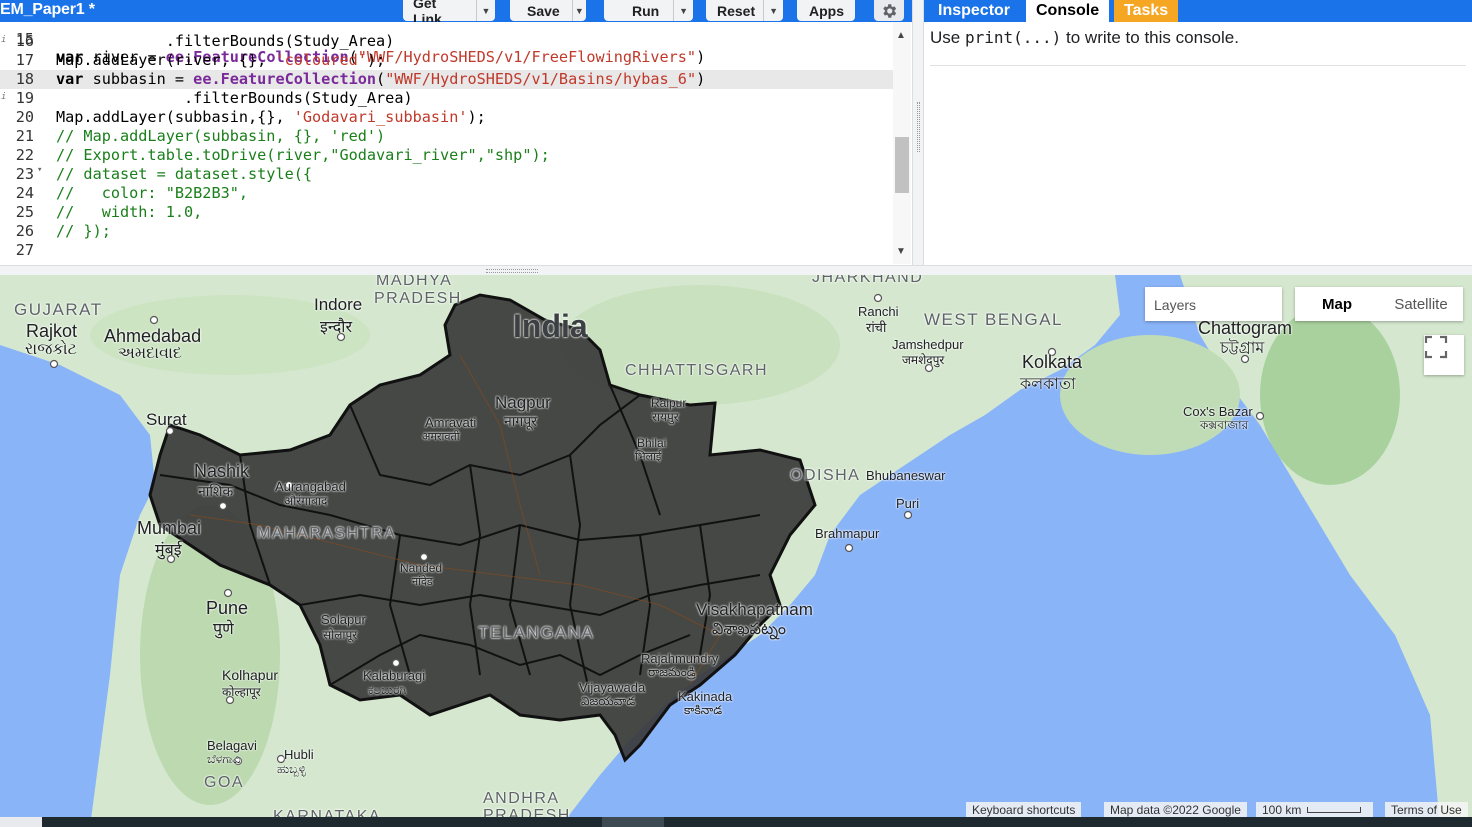 The image size is (1472, 827). Describe the element at coordinates (548, 10) in the screenshot. I see `save-button: Save ▼` at that location.